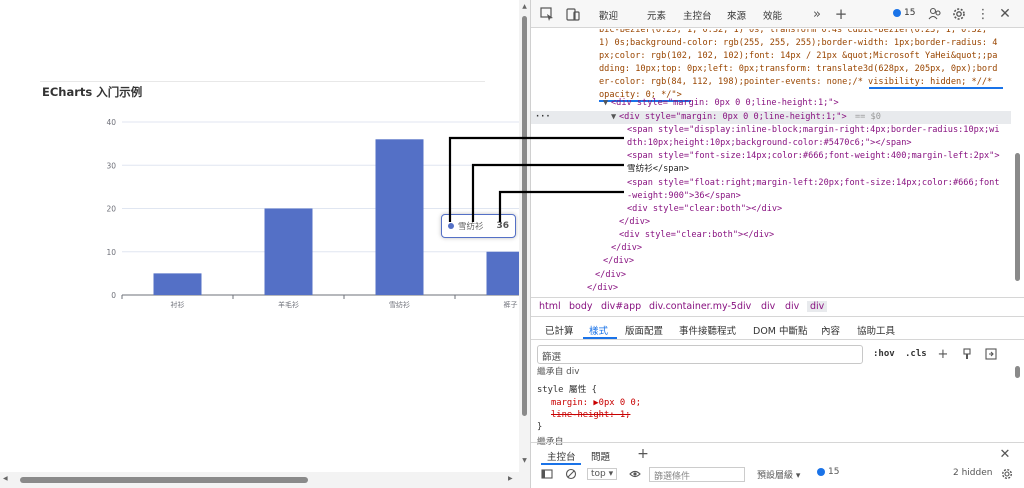 This screenshot has width=1024, height=488. Describe the element at coordinates (561, 206) in the screenshot. I see `annotation-arrow-value` at that location.